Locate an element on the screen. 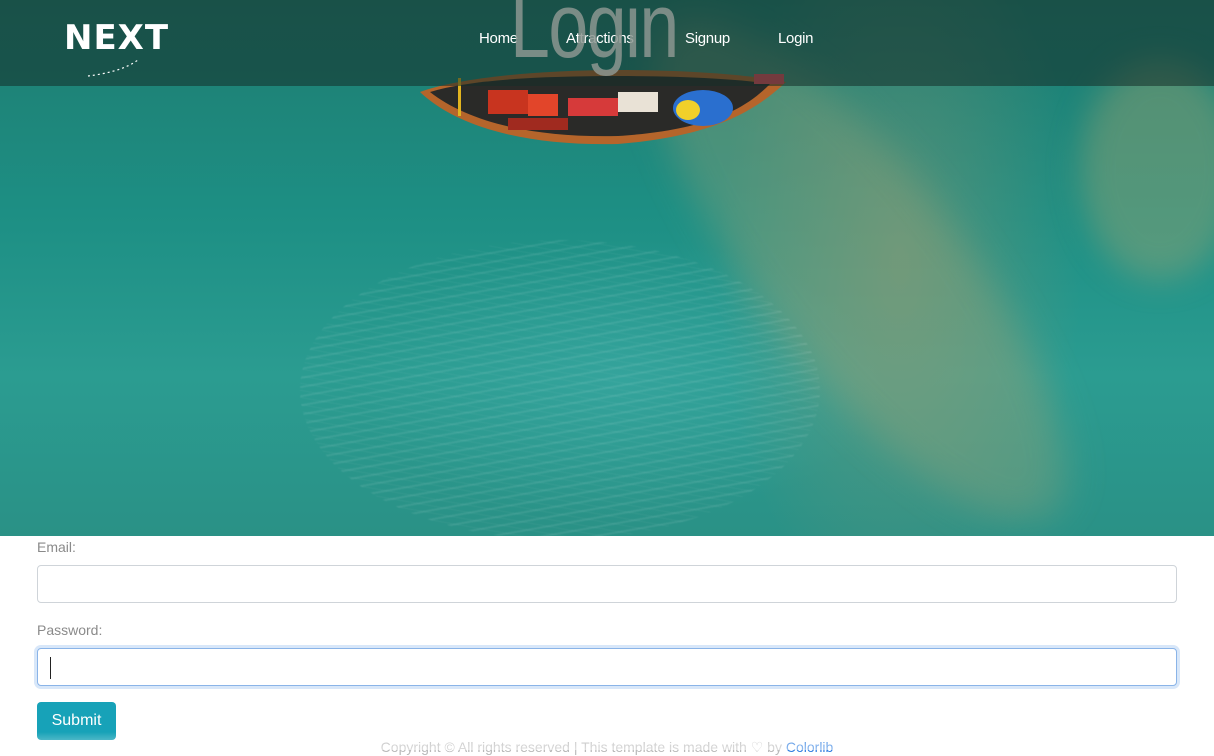 The image size is (1214, 756). hero-sand-shade-right is located at coordinates (1147, 170).